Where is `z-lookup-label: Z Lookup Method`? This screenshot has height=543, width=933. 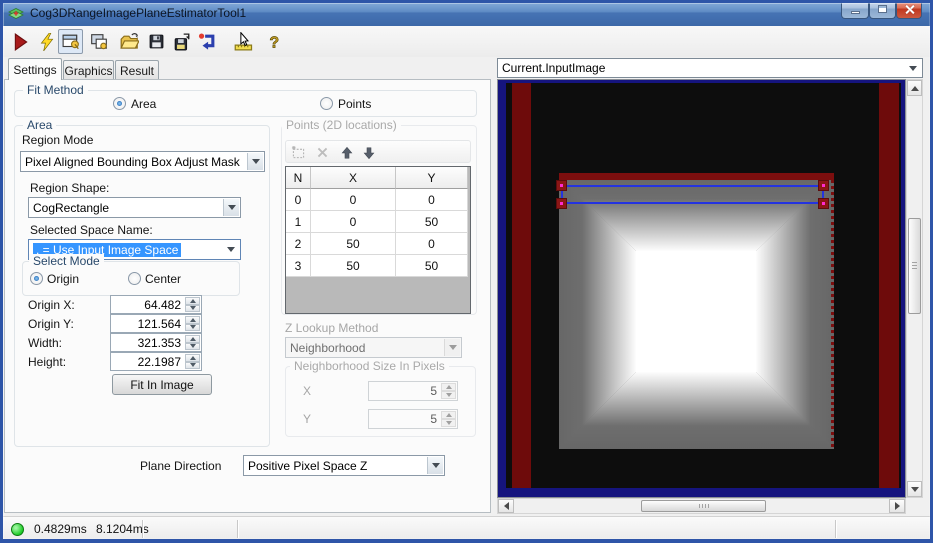
z-lookup-label: Z Lookup Method is located at coordinates (332, 328).